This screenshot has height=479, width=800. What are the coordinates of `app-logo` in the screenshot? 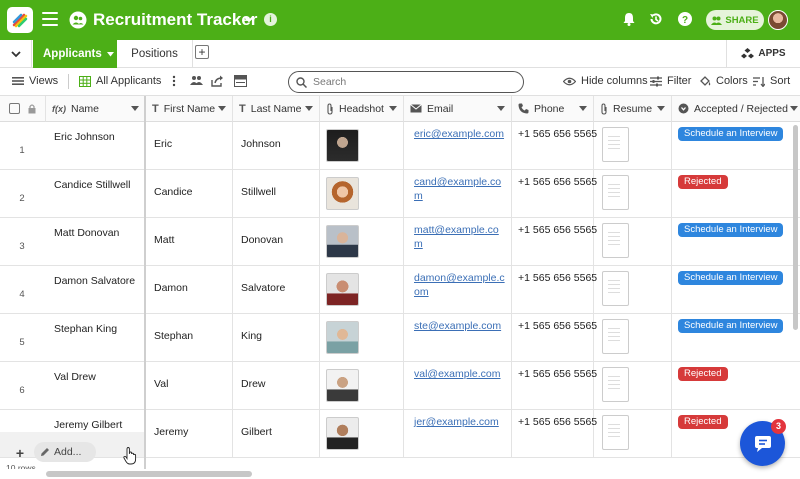 It's located at (20, 20).